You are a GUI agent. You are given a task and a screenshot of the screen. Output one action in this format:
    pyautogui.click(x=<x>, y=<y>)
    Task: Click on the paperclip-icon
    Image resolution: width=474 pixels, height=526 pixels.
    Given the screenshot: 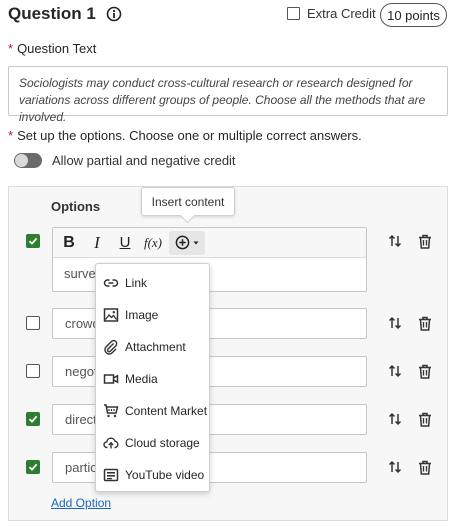 What is the action you would take?
    pyautogui.click(x=111, y=347)
    